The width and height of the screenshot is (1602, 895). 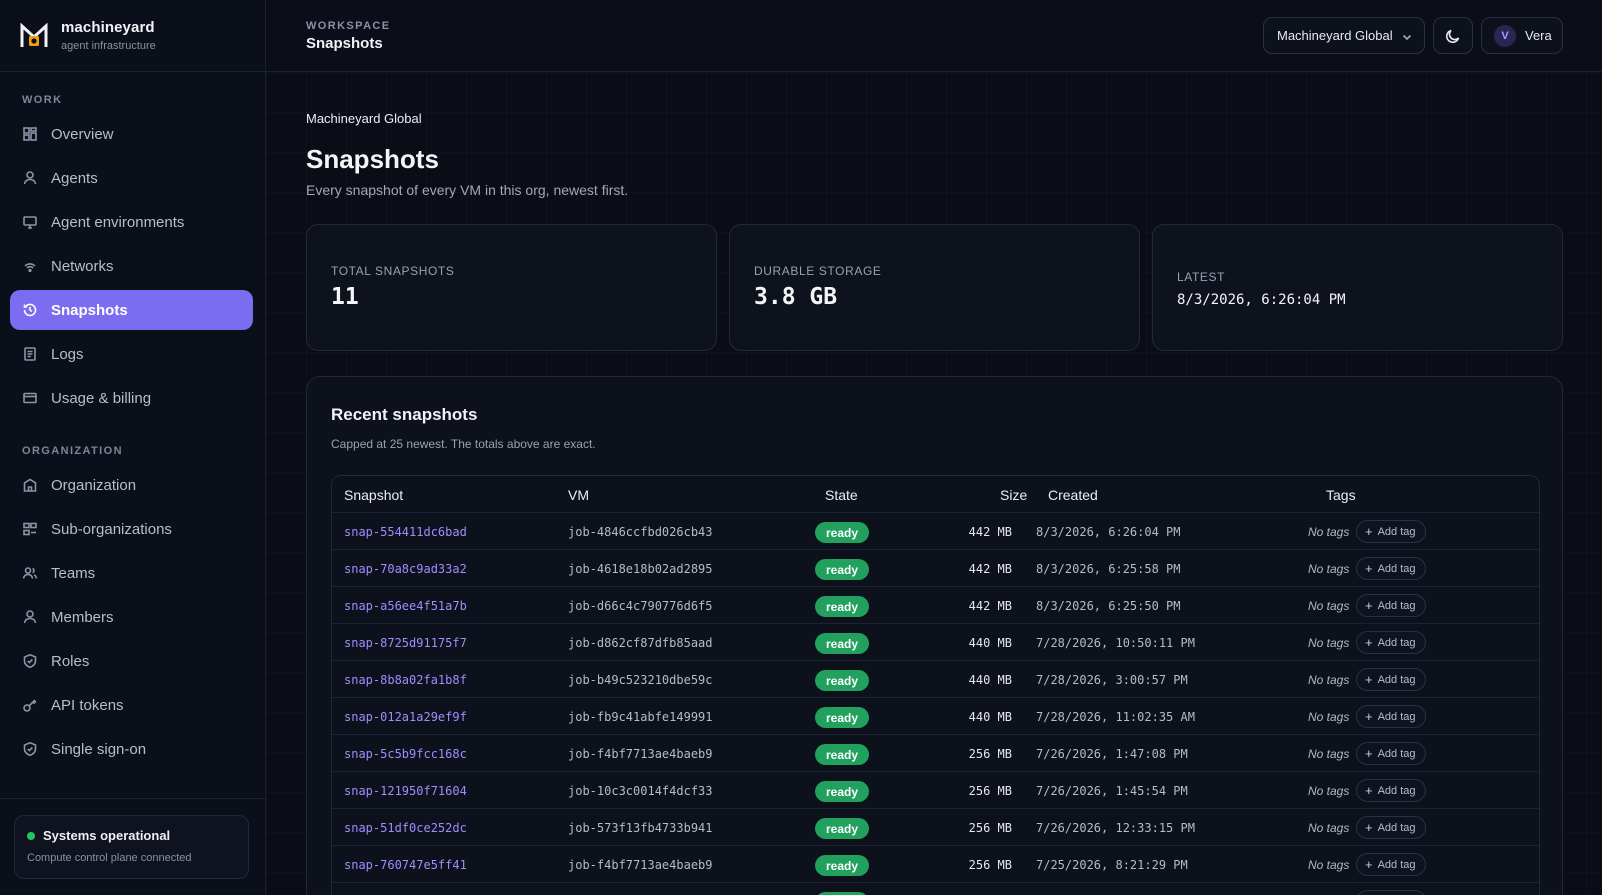 I want to click on breadcrumb-section: WORKSPACE, so click(x=348, y=26).